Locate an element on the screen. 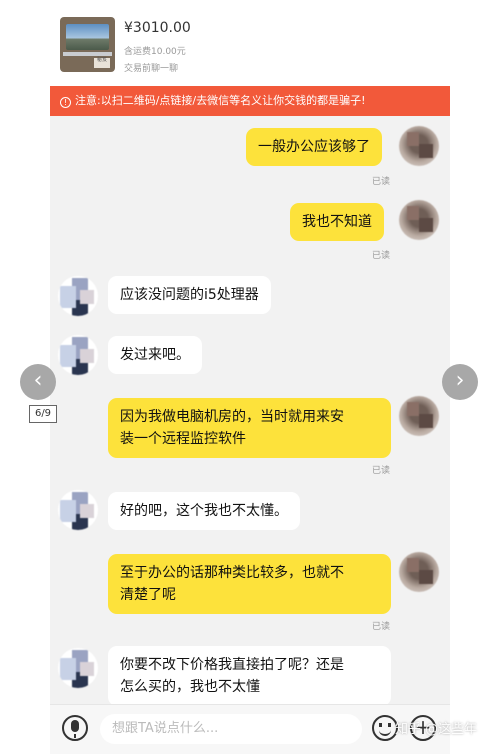 The width and height of the screenshot is (500, 754). laptop-screen-image is located at coordinates (87, 37).